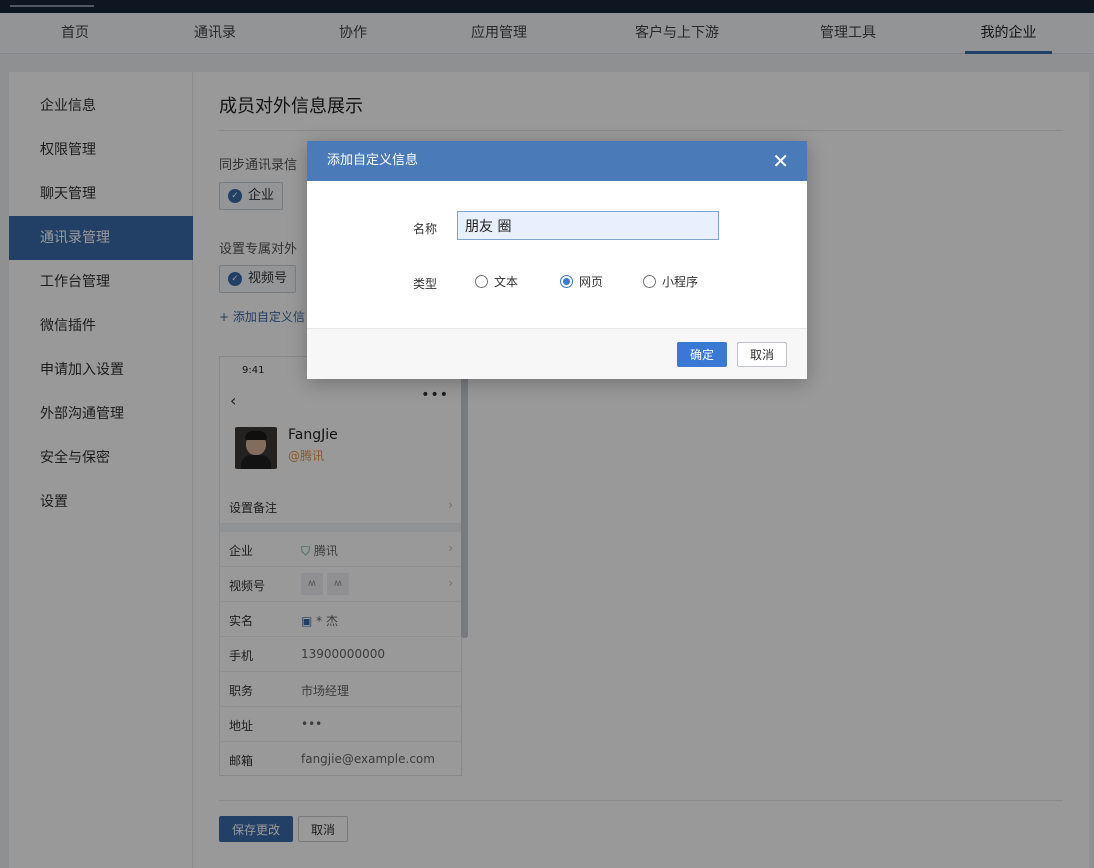 This screenshot has width=1094, height=868. I want to click on radio-label: 网页, so click(591, 282).